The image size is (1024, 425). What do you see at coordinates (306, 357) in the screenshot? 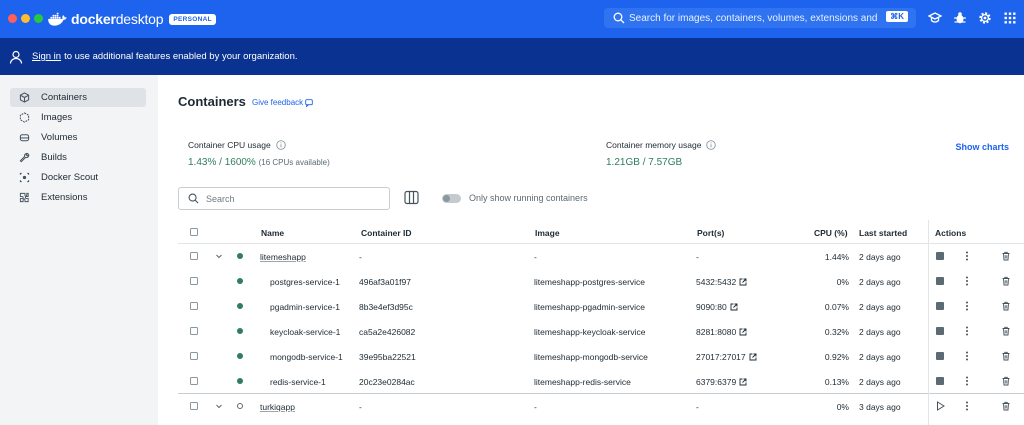
I see `container-name: mongodb-service-1` at bounding box center [306, 357].